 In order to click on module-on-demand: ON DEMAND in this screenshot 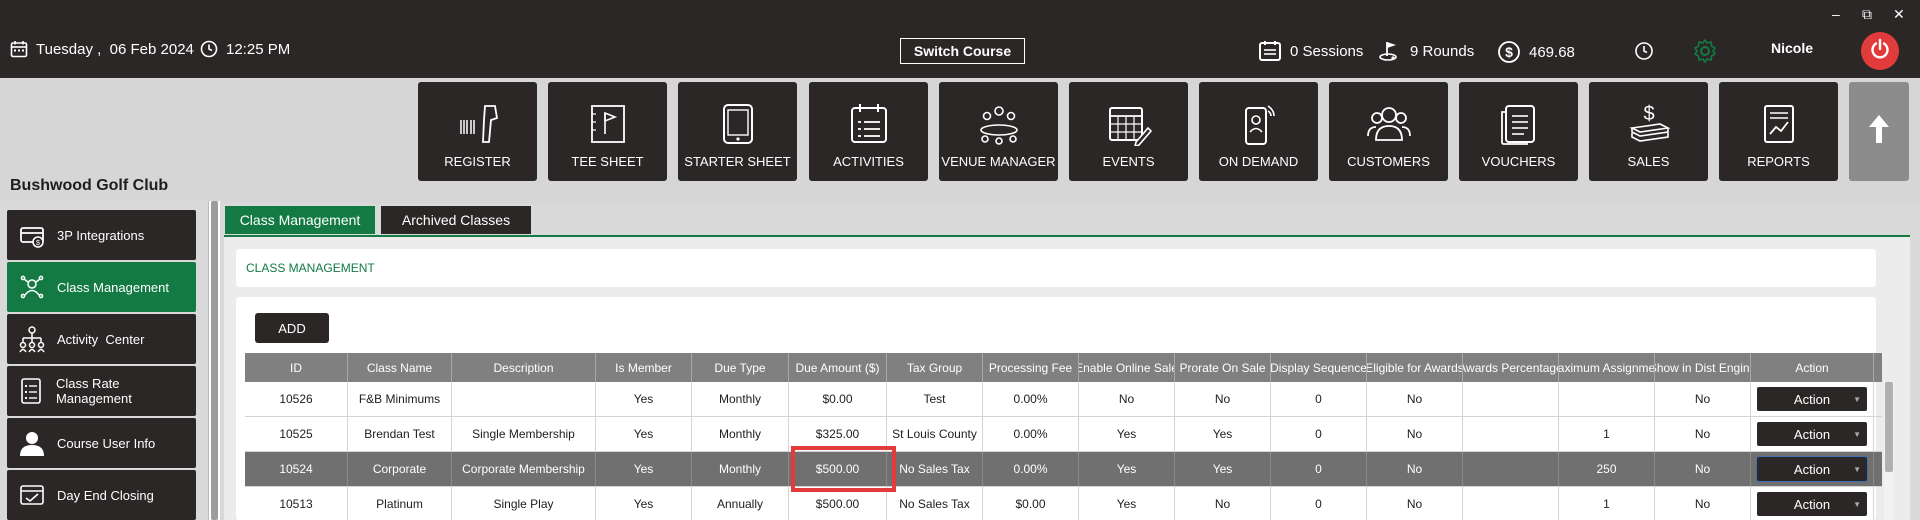, I will do `click(1258, 131)`.